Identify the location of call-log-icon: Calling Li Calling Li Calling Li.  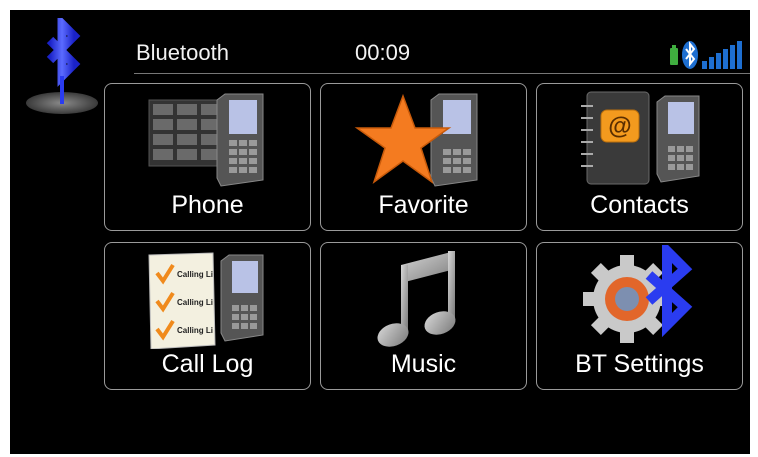
(206, 300).